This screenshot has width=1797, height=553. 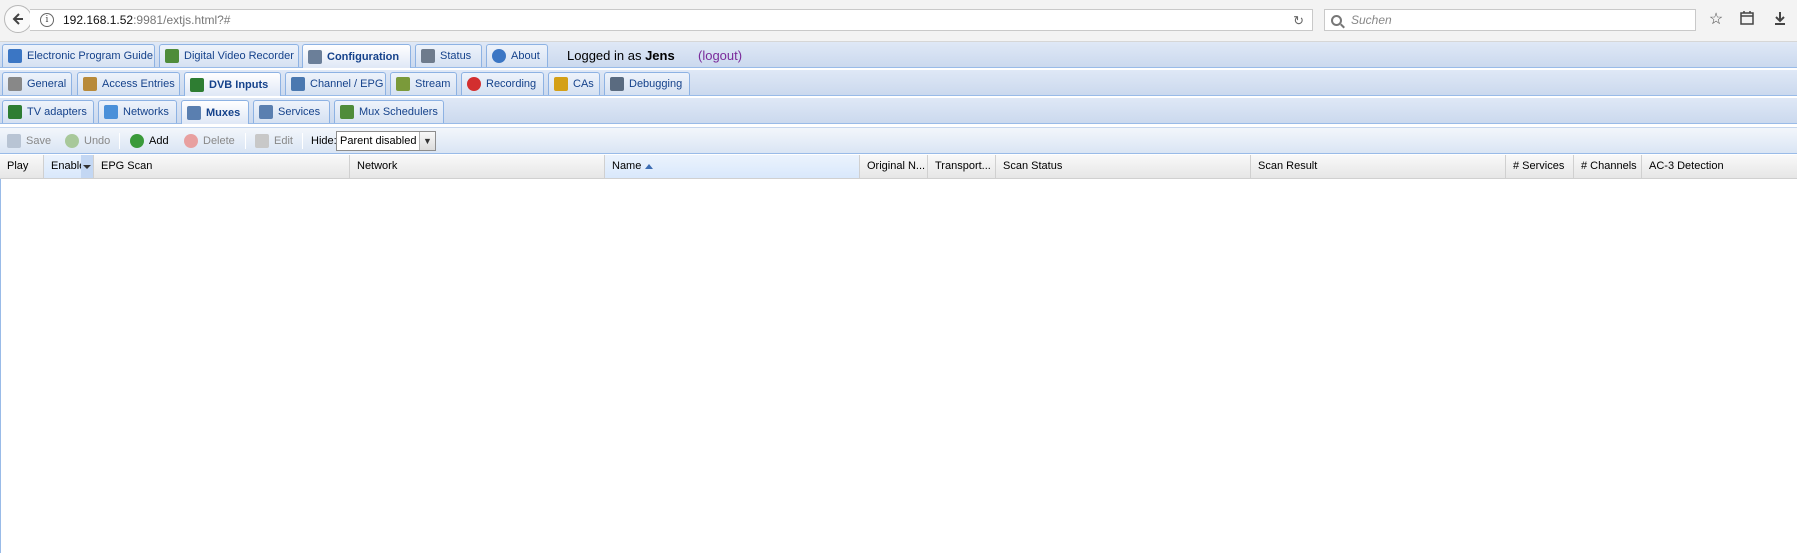 I want to click on sort-ascending-icon, so click(x=649, y=166).